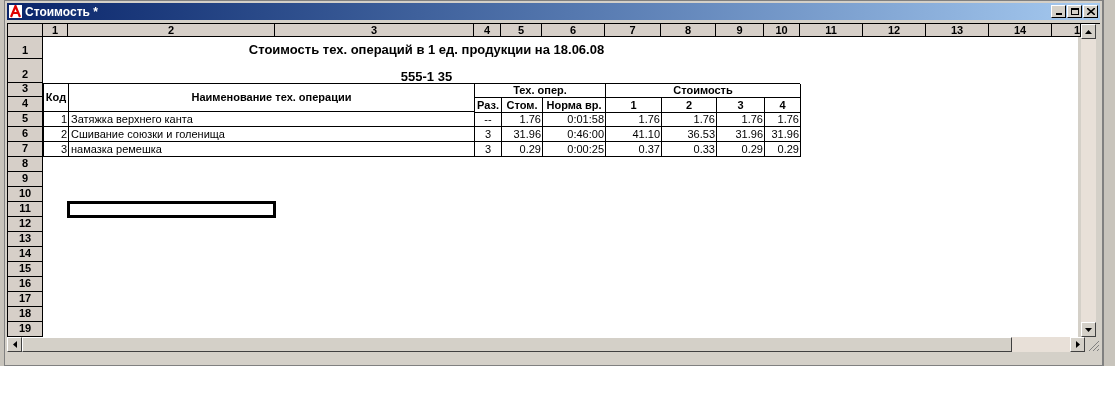 The image size is (1115, 400). I want to click on table-cell: 1, so click(56, 119).